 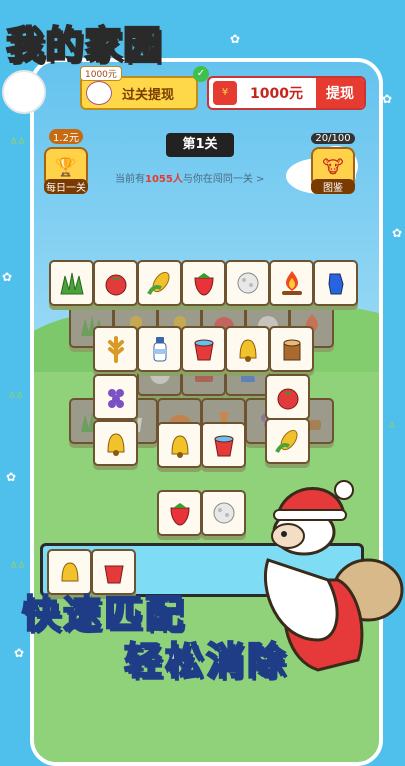 I want to click on grass-icon: ᐞ, so click(x=392, y=428).